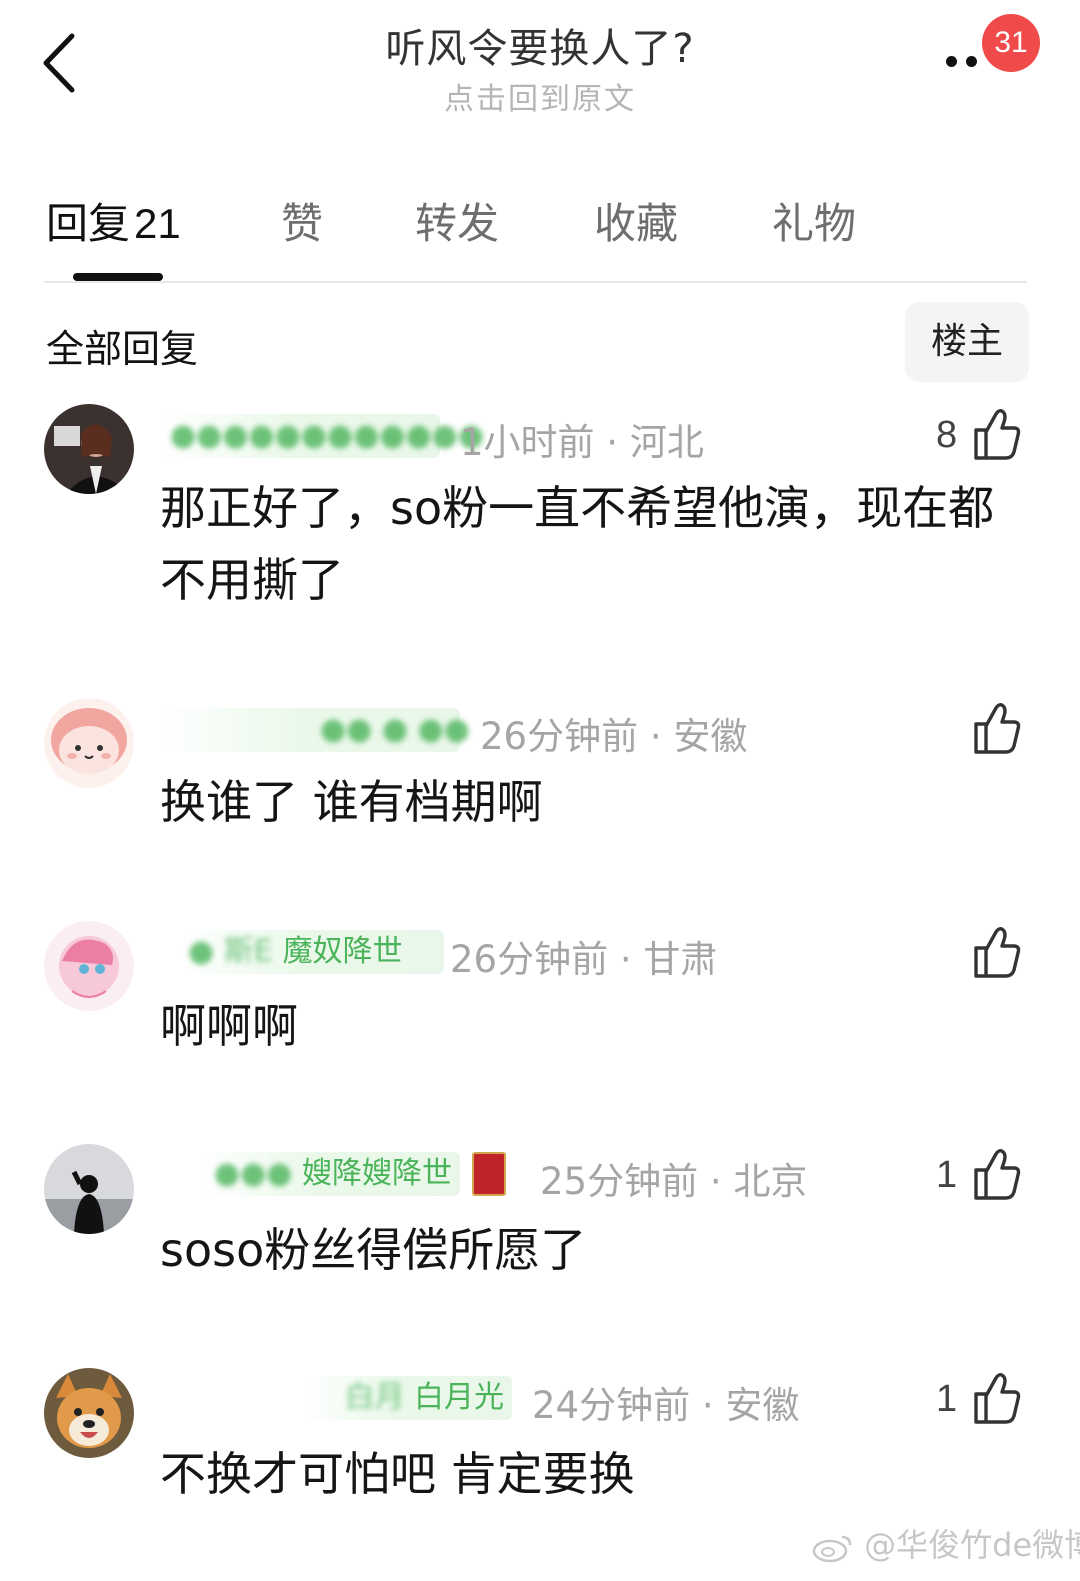  Describe the element at coordinates (377, 1173) in the screenshot. I see `username-text: 嫂降嫂降世` at that location.